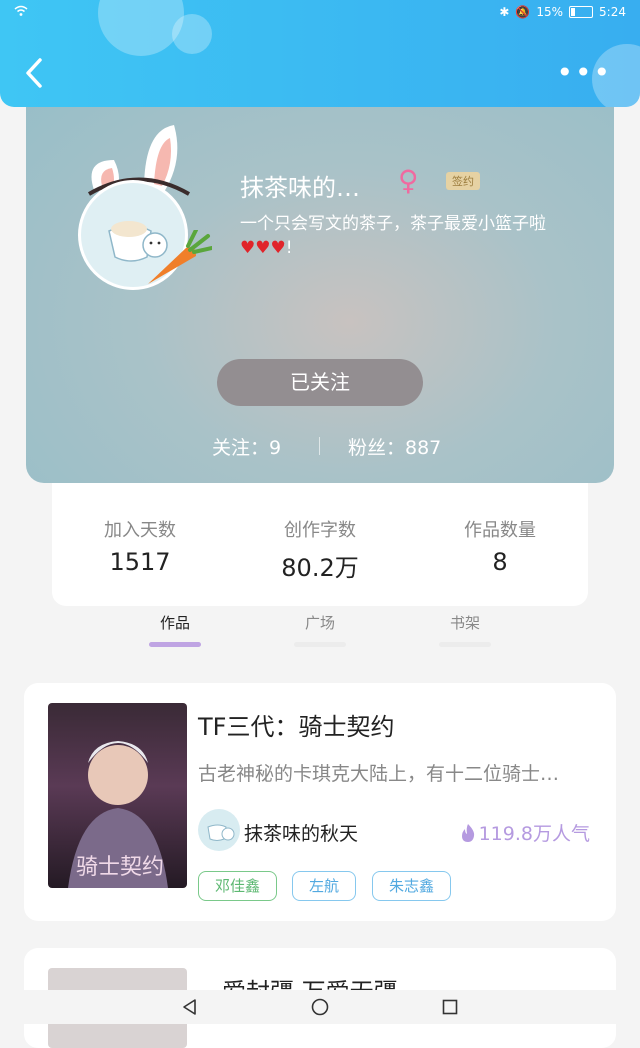 This screenshot has width=640, height=1048. What do you see at coordinates (504, 12) in the screenshot?
I see `bluetooth-icon: ✱` at bounding box center [504, 12].